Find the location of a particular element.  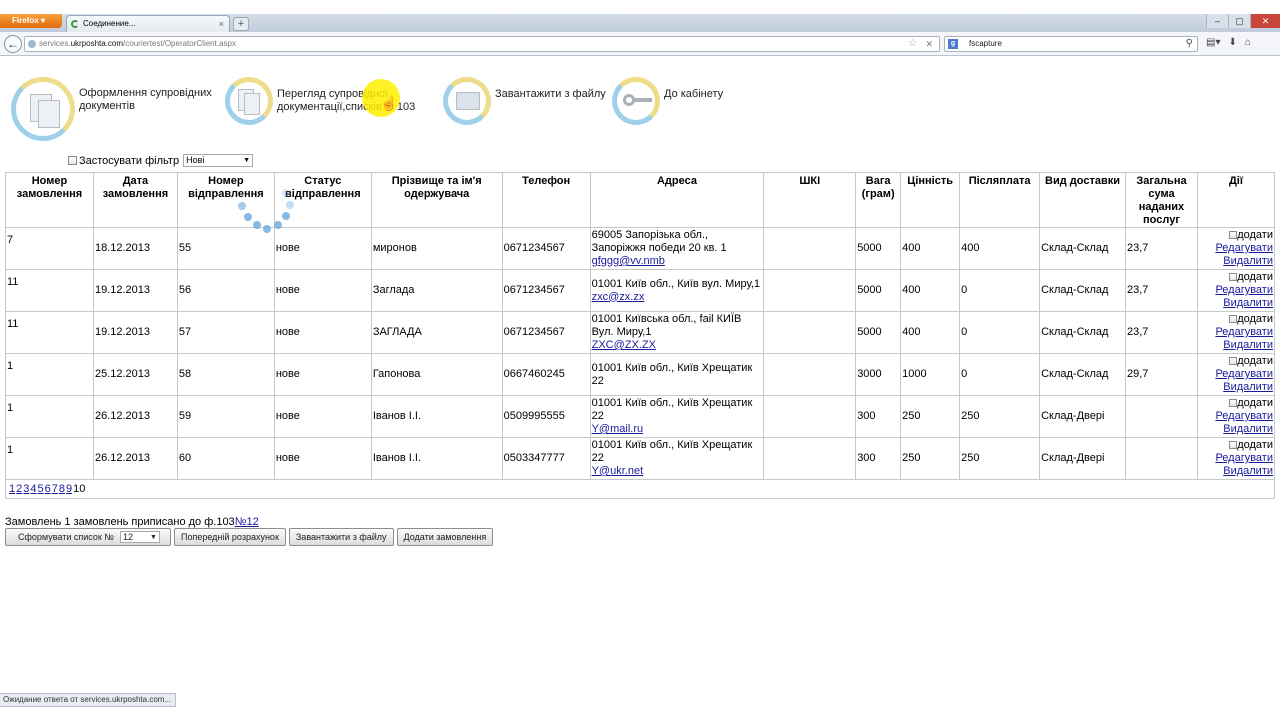

cell-order: 11 is located at coordinates (49, 332).